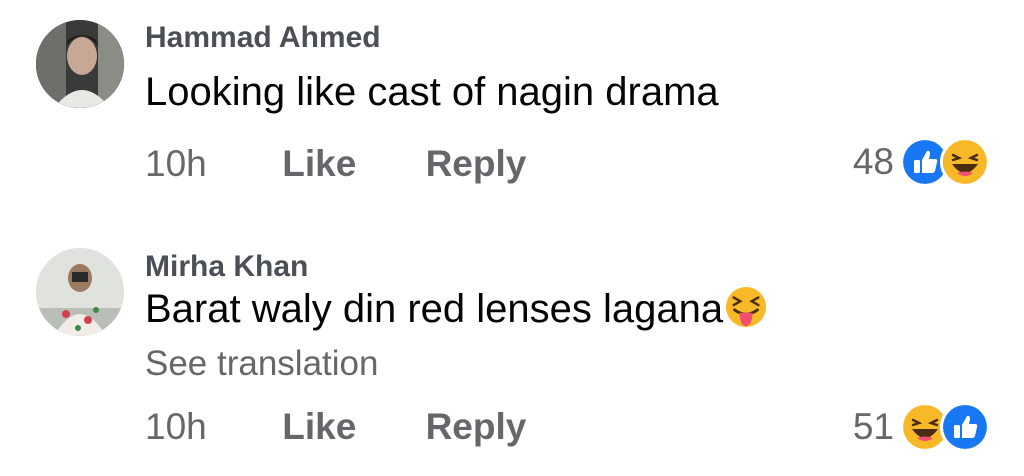 The height and width of the screenshot is (476, 1024). I want to click on comment-text: Looking like cast of nagin drama, so click(432, 92).